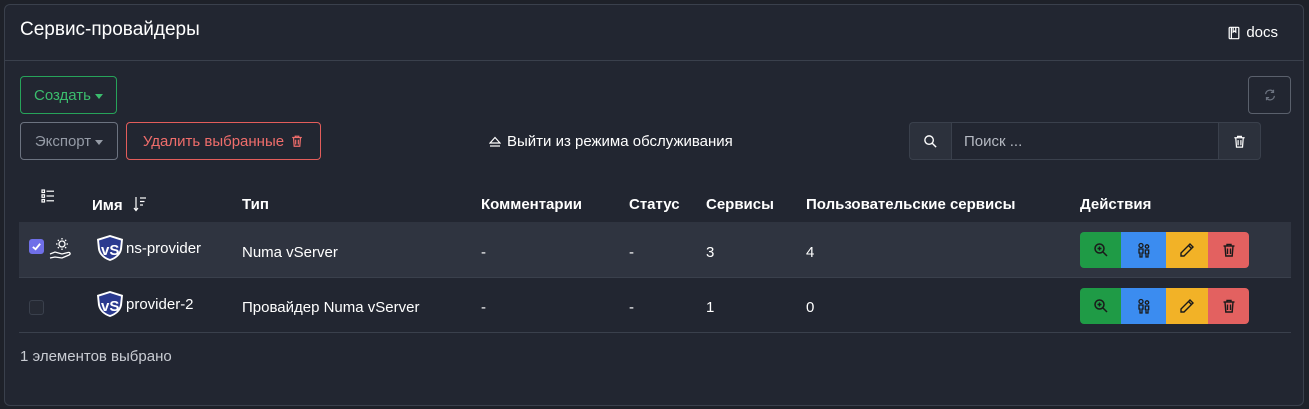 The width and height of the screenshot is (1309, 409). I want to click on check-icon, so click(36, 247).